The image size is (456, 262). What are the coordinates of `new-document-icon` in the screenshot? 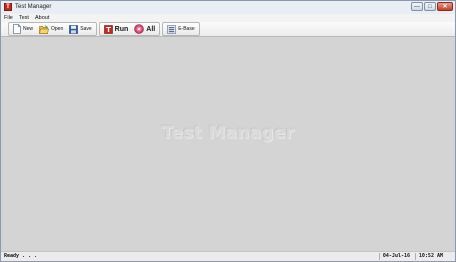 It's located at (17, 29).